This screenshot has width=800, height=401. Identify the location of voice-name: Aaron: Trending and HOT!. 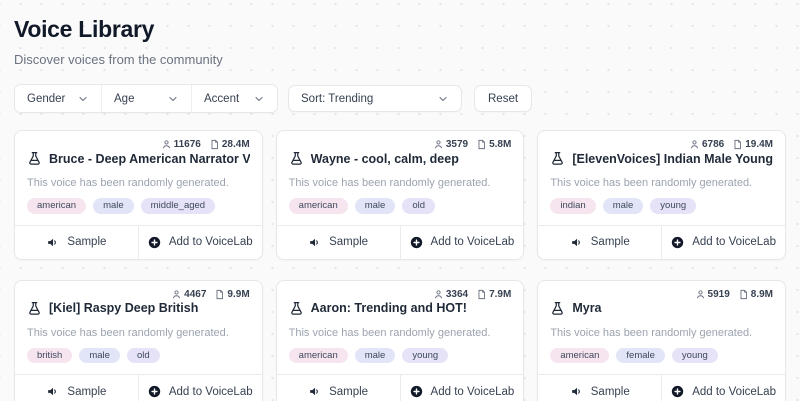
(388, 308).